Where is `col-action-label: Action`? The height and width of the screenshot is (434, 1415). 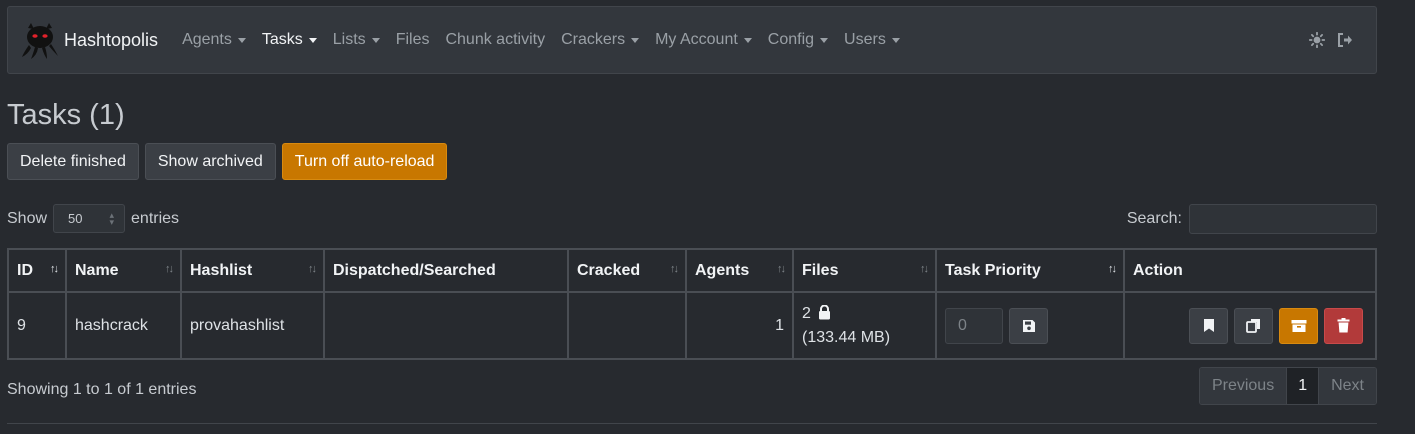 col-action-label: Action is located at coordinates (1158, 270).